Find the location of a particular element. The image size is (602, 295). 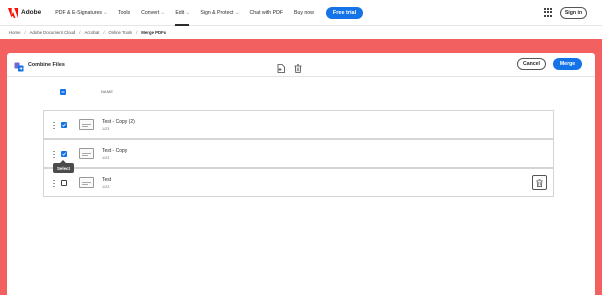

nav-sign-protect: Sign & Protect ⌵ is located at coordinates (219, 13).